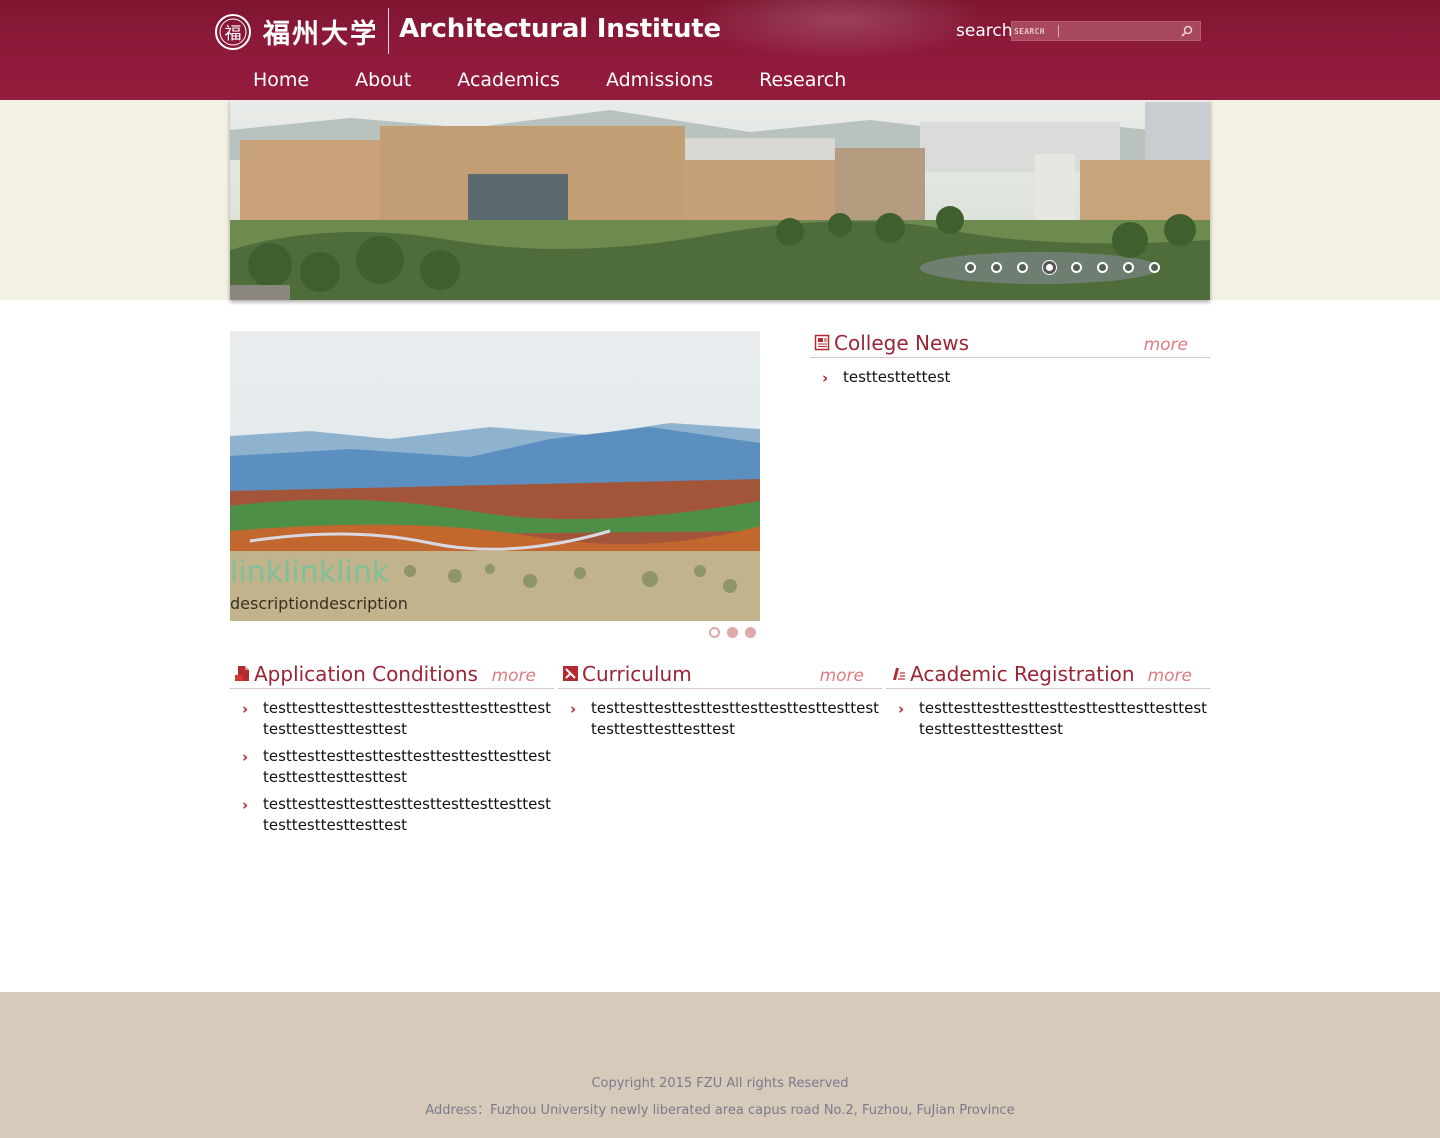  Describe the element at coordinates (902, 343) in the screenshot. I see `college-news-title: College News` at that location.